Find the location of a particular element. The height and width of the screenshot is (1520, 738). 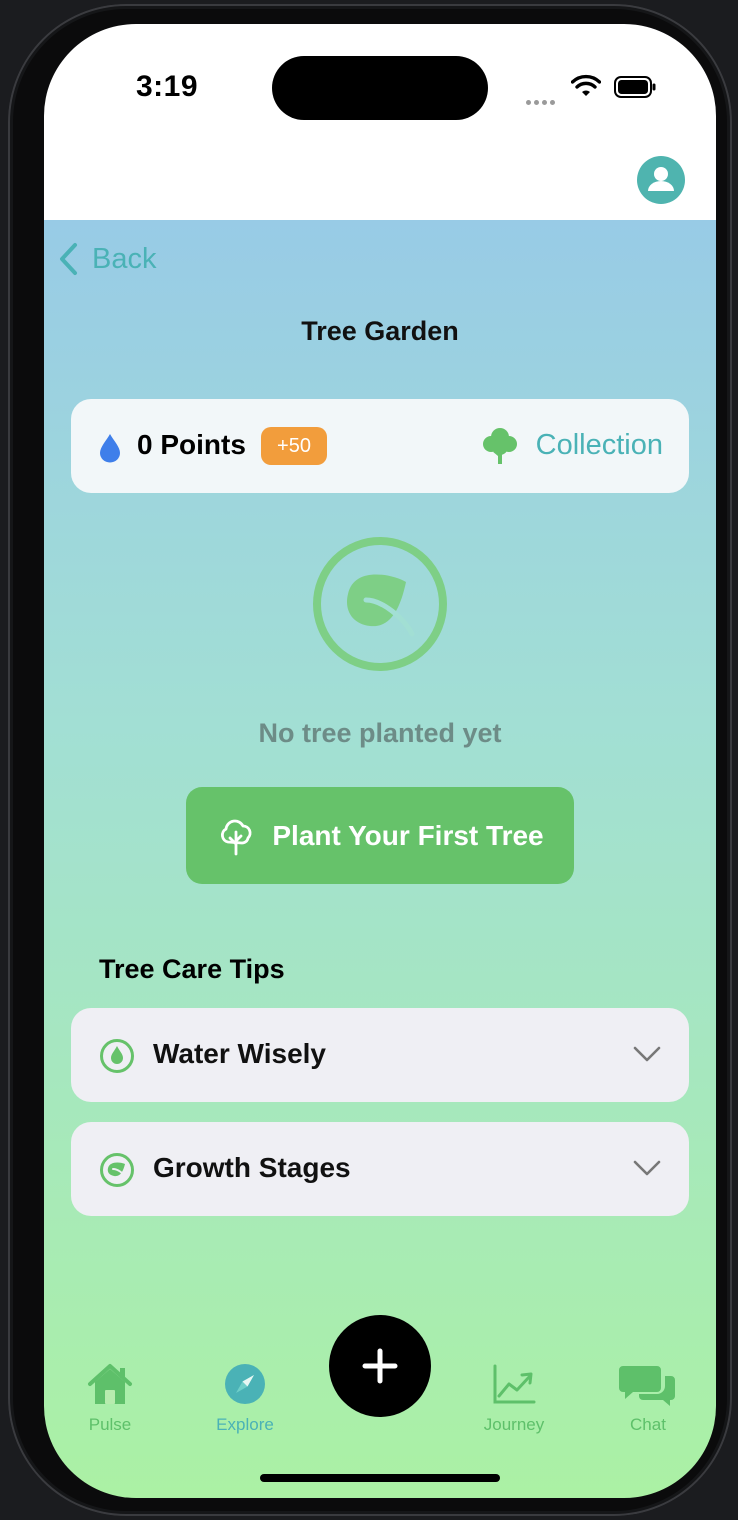

tip-label: Growth Stages is located at coordinates (252, 1167).